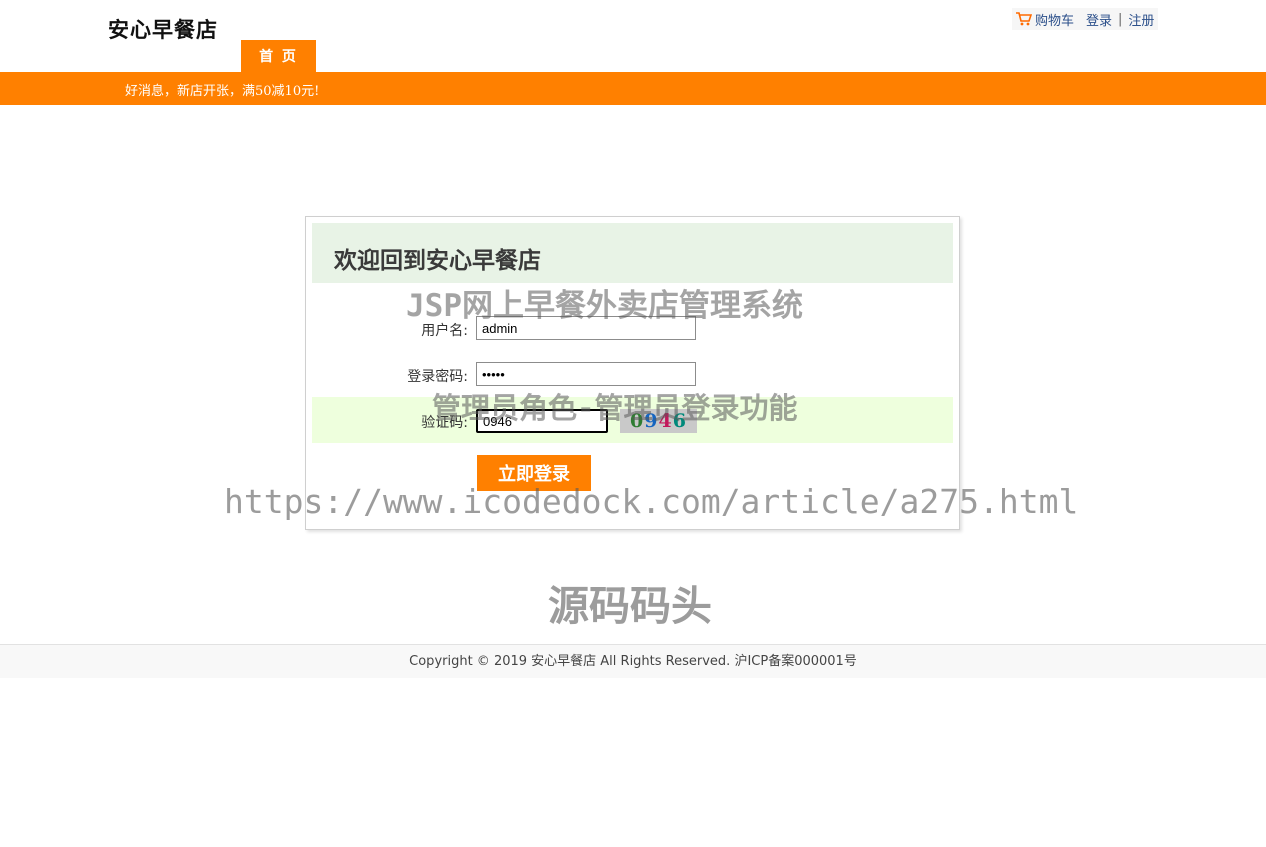 Image resolution: width=1266 pixels, height=847 pixels. Describe the element at coordinates (534, 473) in the screenshot. I see `login-submit-button: 立即登录` at that location.